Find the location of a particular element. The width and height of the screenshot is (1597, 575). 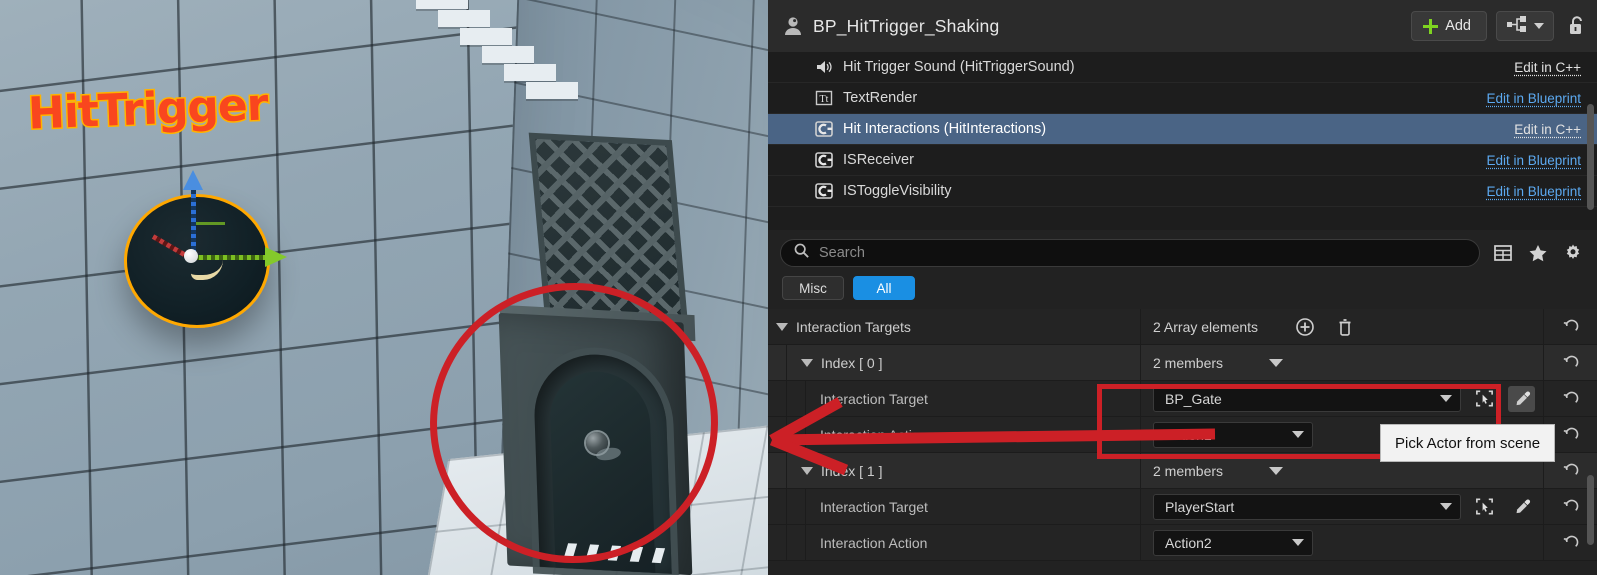

component-name: ISReceiver is located at coordinates (878, 160).